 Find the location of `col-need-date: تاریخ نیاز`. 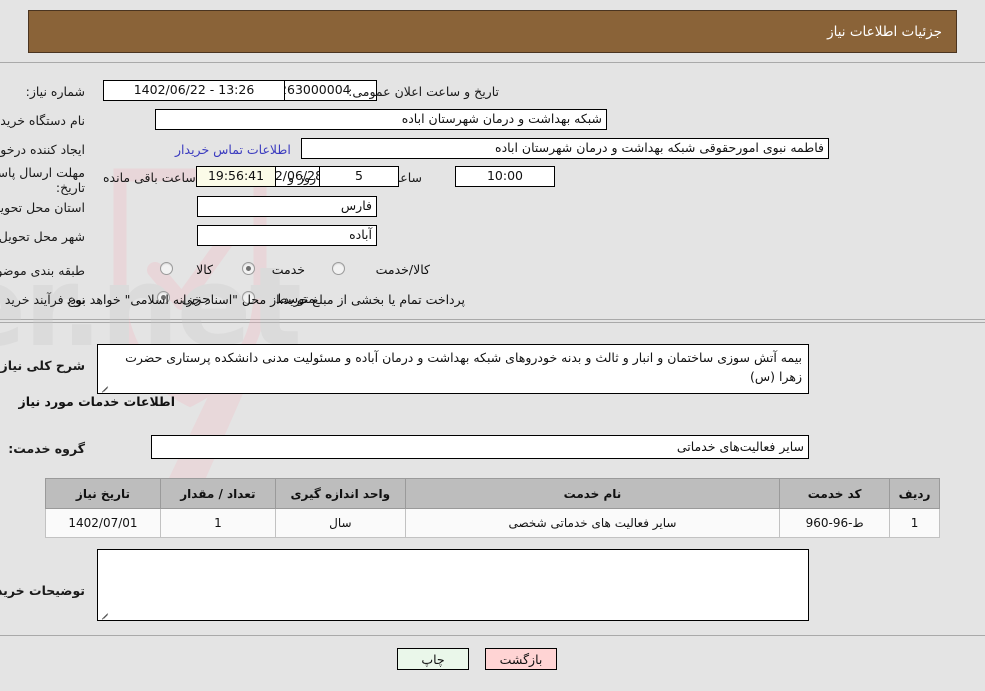

col-need-date: تاریخ نیاز is located at coordinates (103, 493).